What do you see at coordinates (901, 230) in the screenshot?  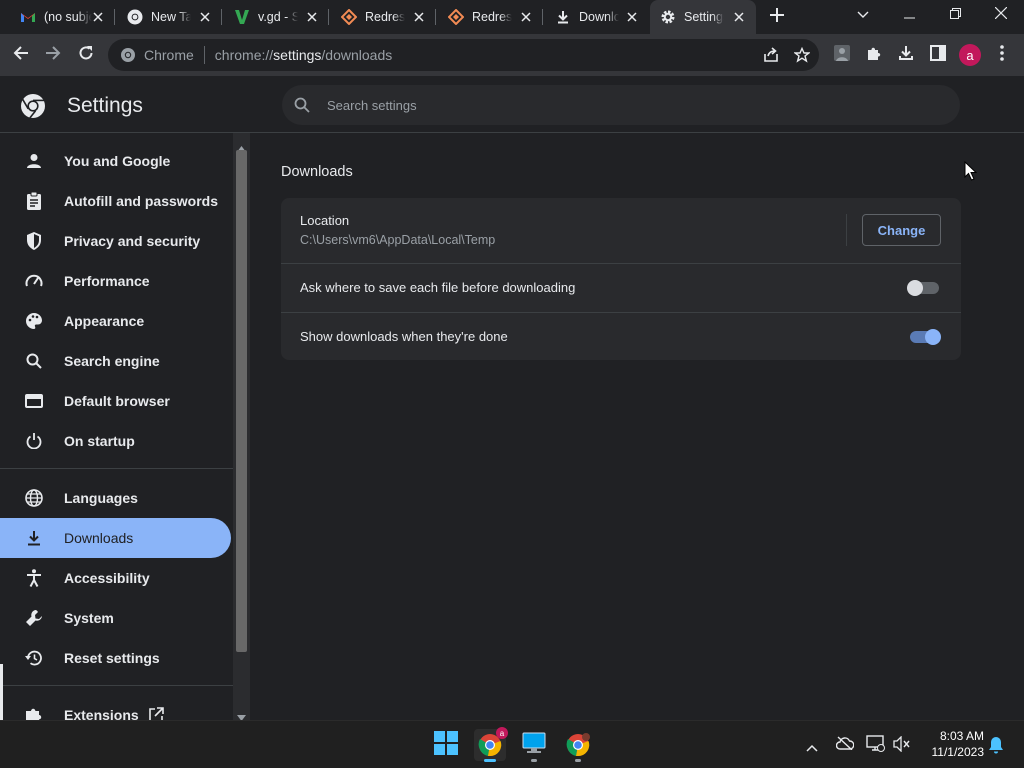 I see `change-location-button: Change` at bounding box center [901, 230].